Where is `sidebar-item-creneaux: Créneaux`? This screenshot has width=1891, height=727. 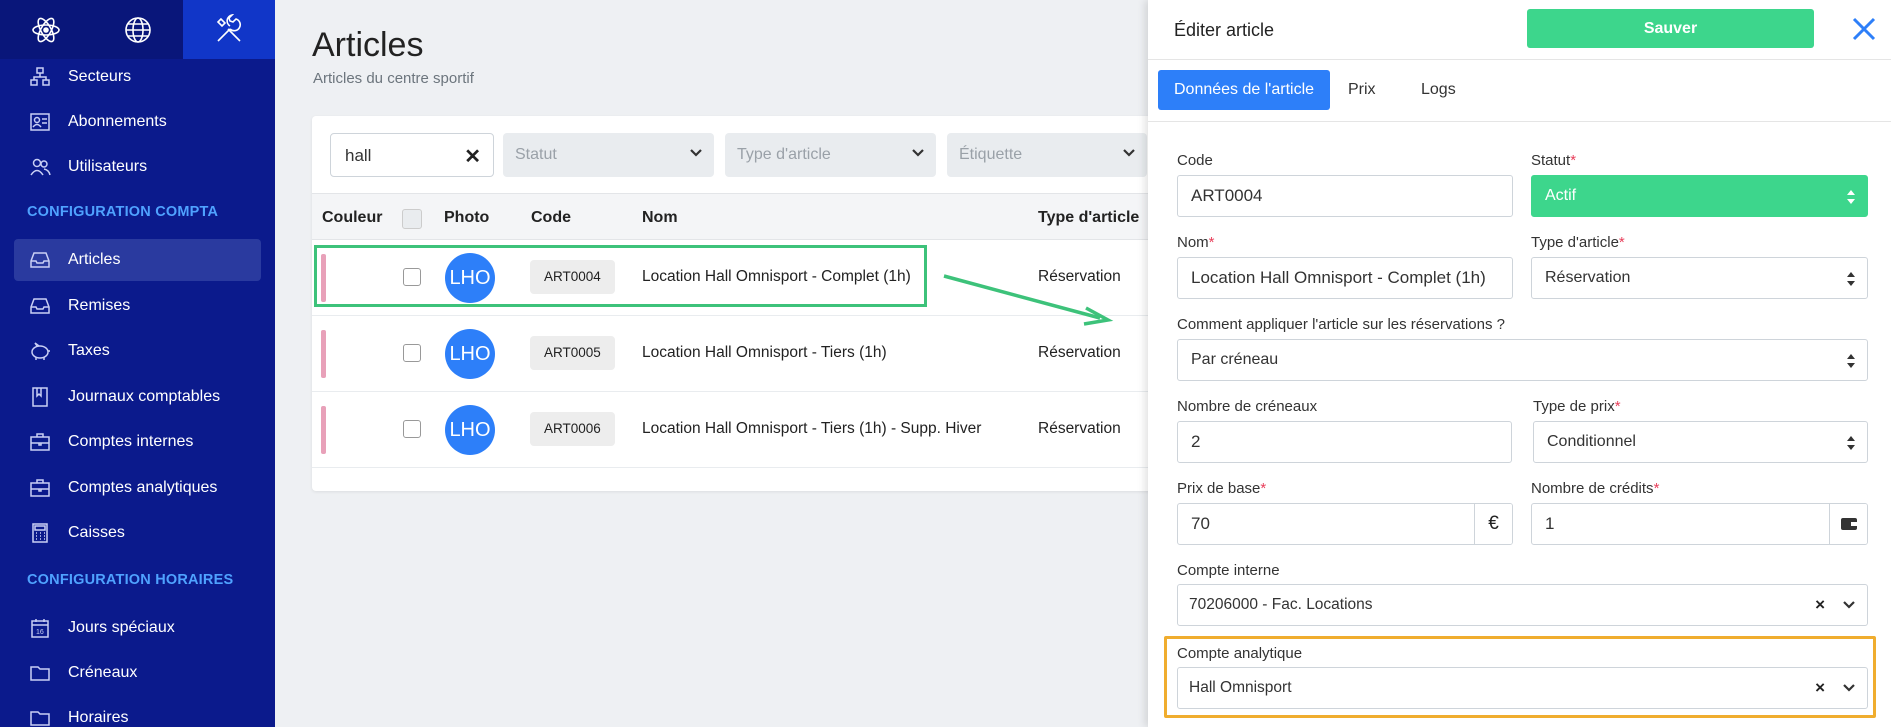
sidebar-item-creneaux: Créneaux is located at coordinates (137, 673).